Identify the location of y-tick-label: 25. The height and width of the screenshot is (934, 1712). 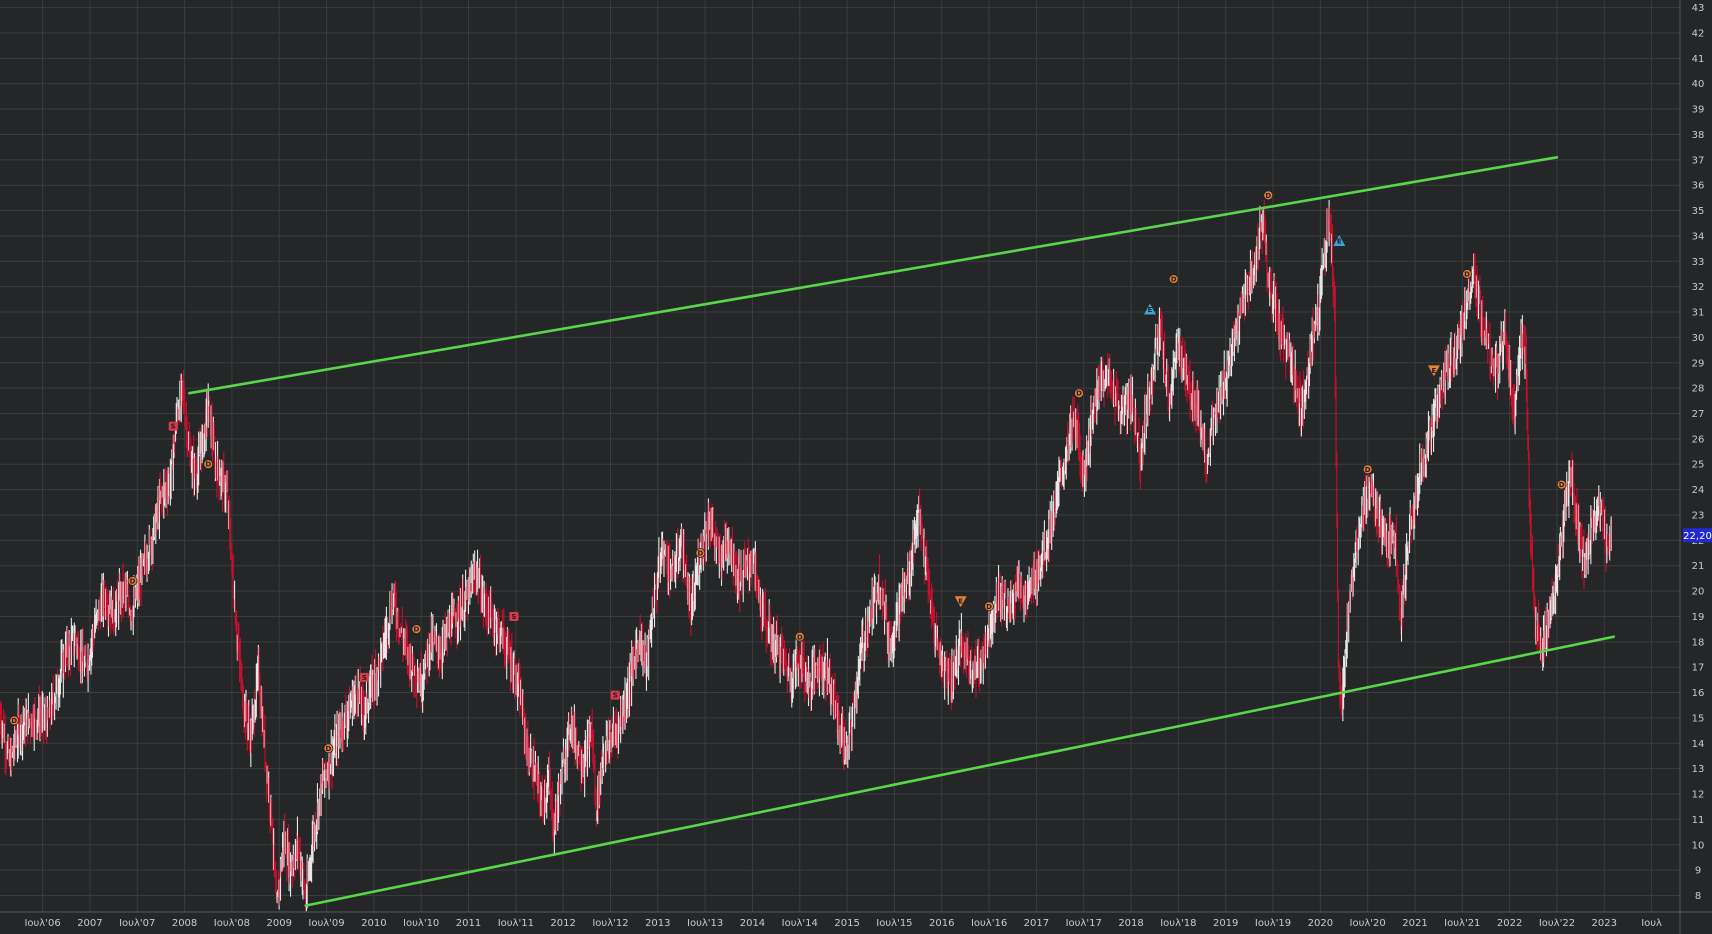
(1698, 465).